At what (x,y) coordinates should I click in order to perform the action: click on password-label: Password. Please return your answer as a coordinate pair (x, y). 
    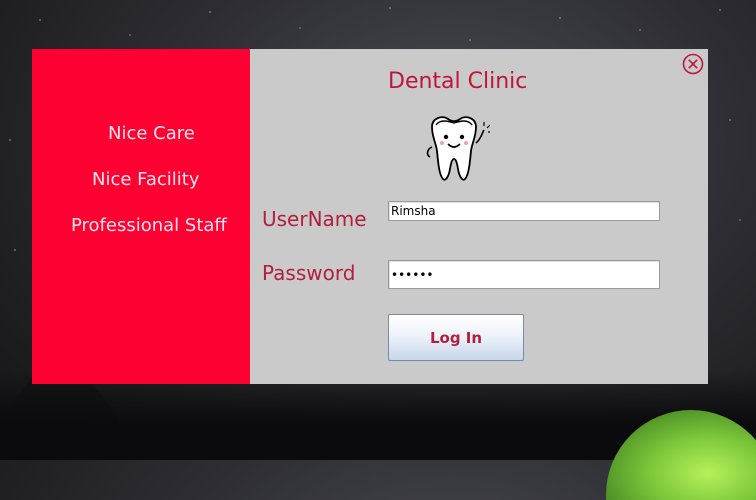
    Looking at the image, I should click on (309, 273).